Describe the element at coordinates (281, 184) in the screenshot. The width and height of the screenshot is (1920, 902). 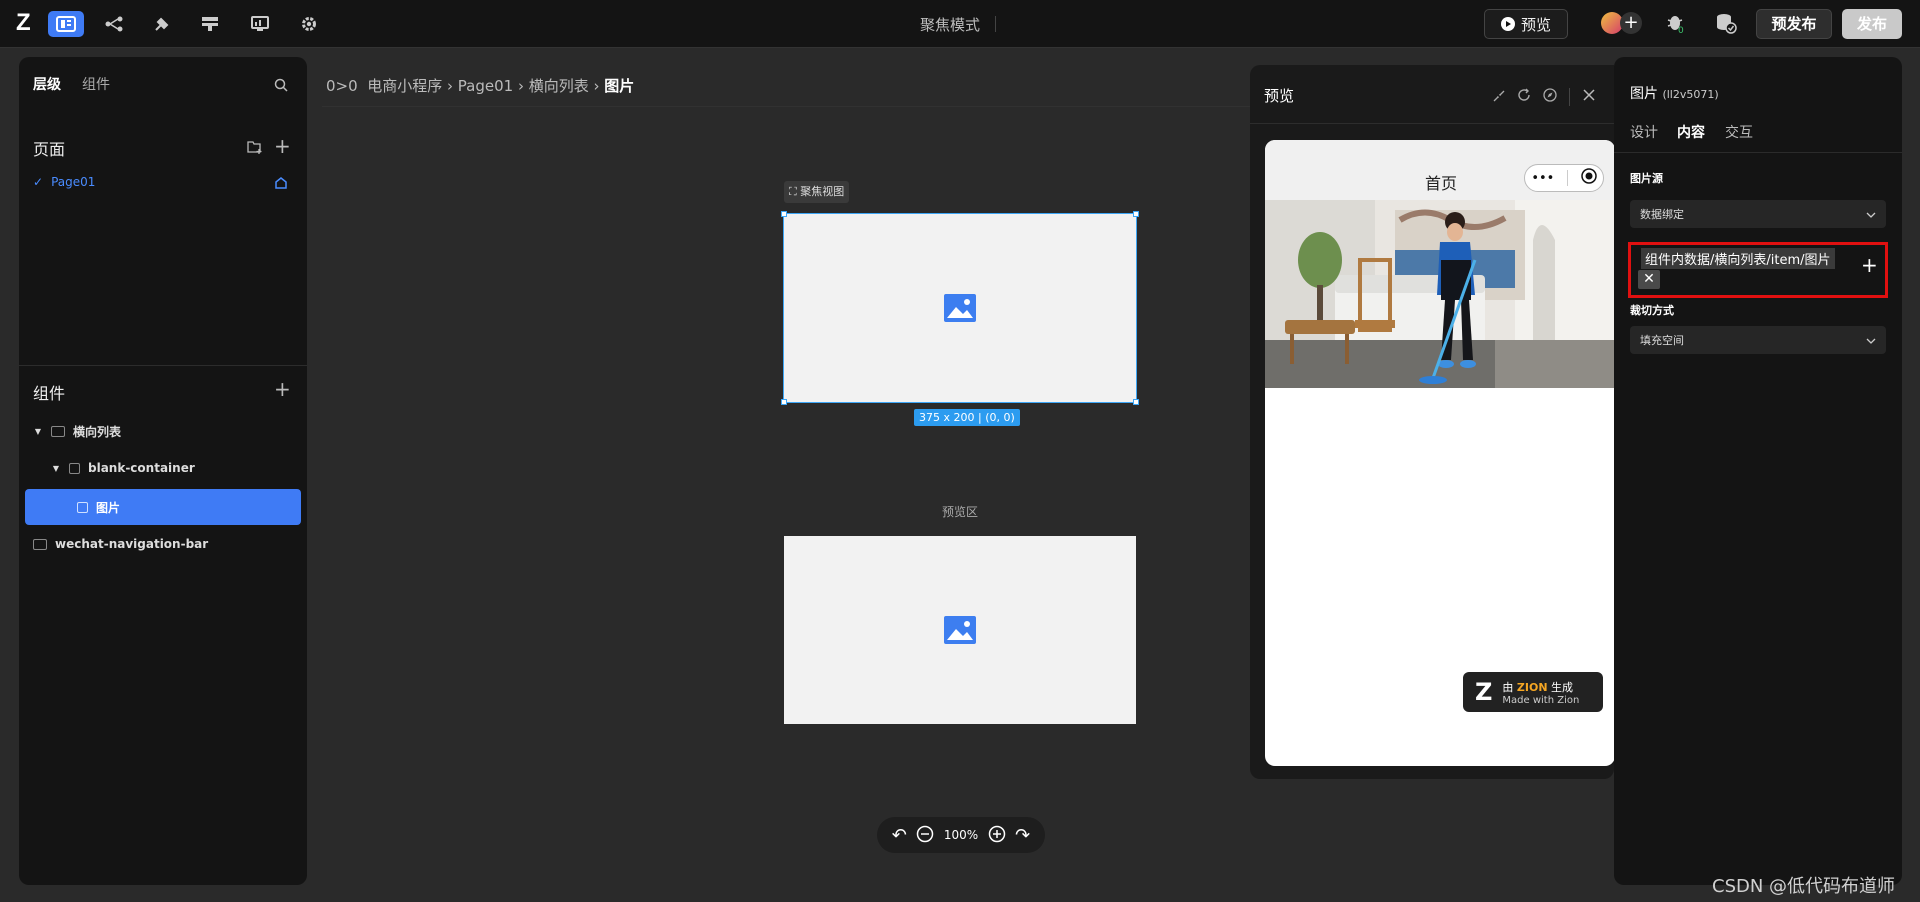
I see `home-page-icon` at that location.